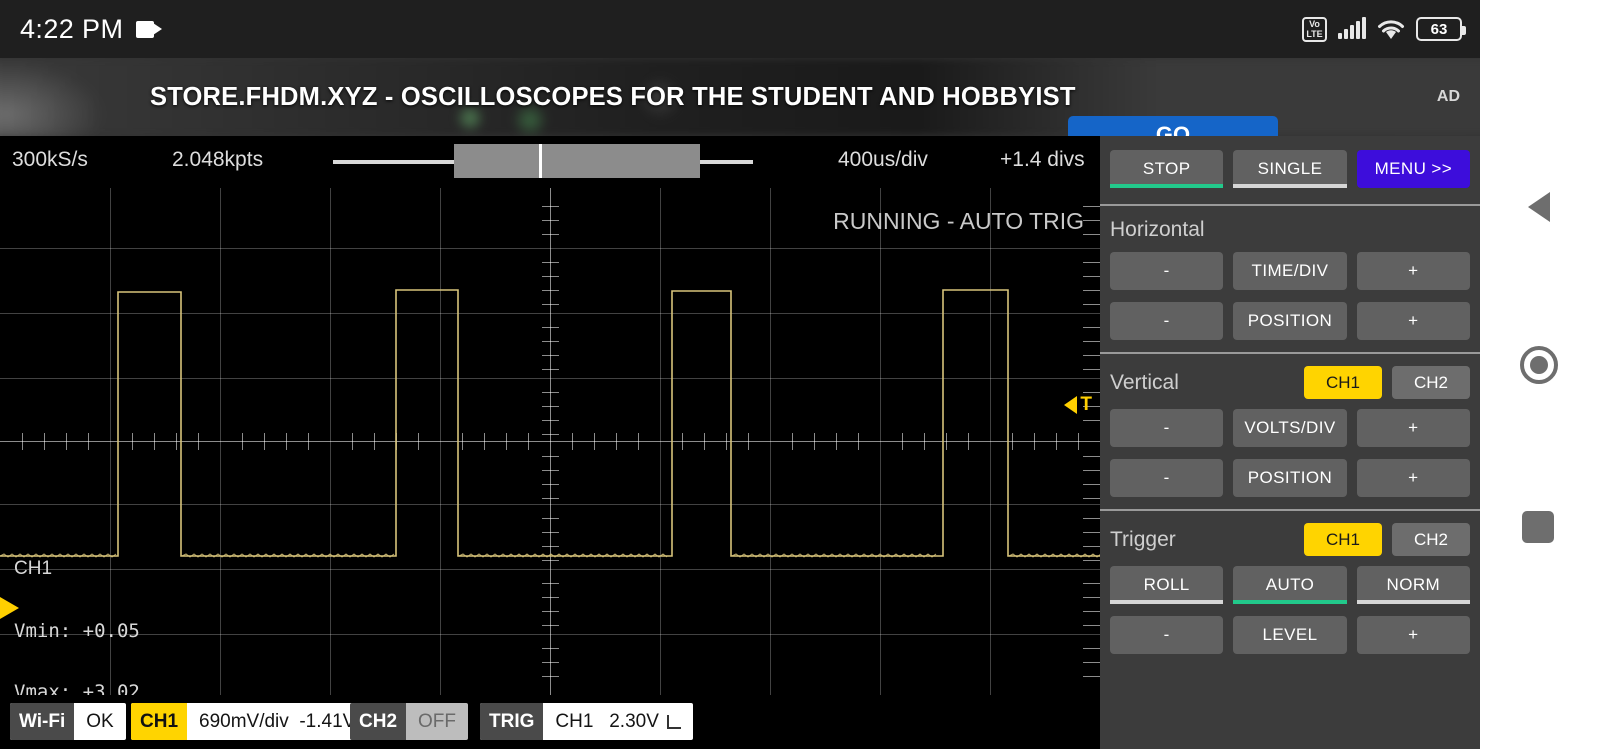  What do you see at coordinates (1413, 271) in the screenshot?
I see `time-div-plus-button: +` at bounding box center [1413, 271].